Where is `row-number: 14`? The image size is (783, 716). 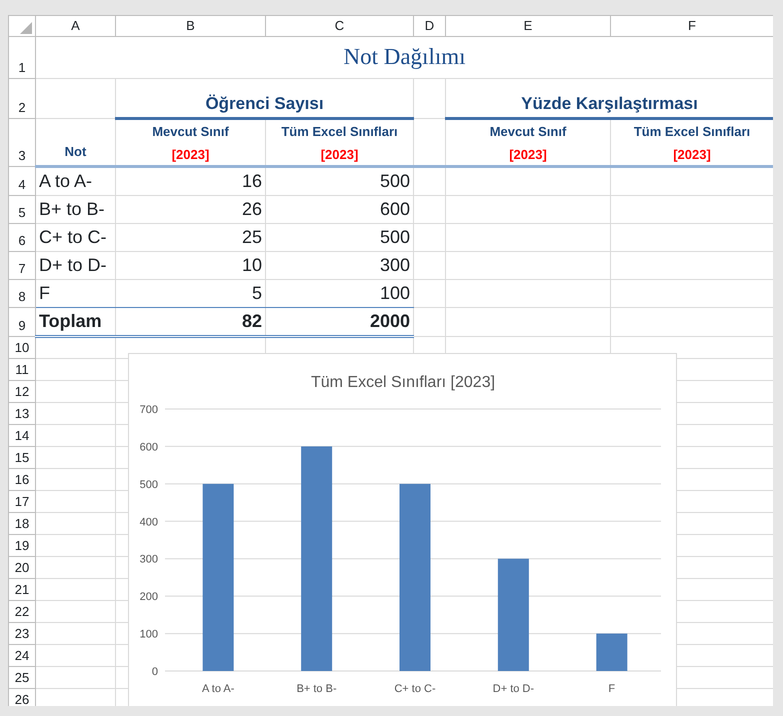 row-number: 14 is located at coordinates (22, 435).